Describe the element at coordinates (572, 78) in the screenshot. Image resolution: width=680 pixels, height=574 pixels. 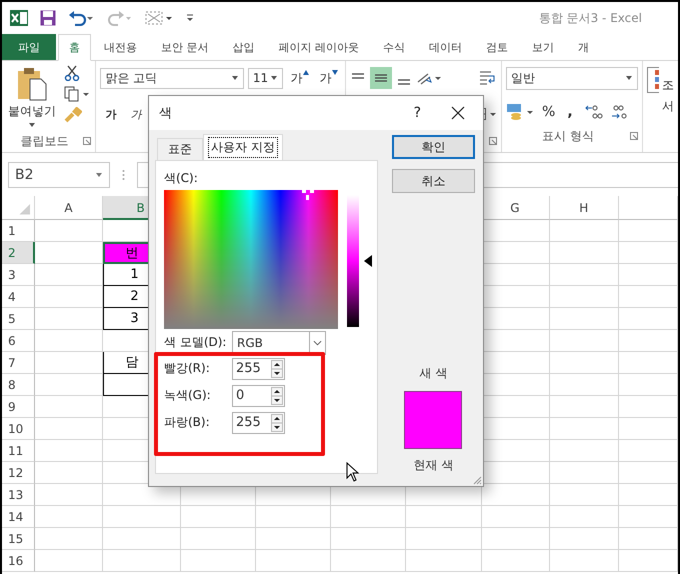
I see `number-format-dropdown: 일반` at that location.